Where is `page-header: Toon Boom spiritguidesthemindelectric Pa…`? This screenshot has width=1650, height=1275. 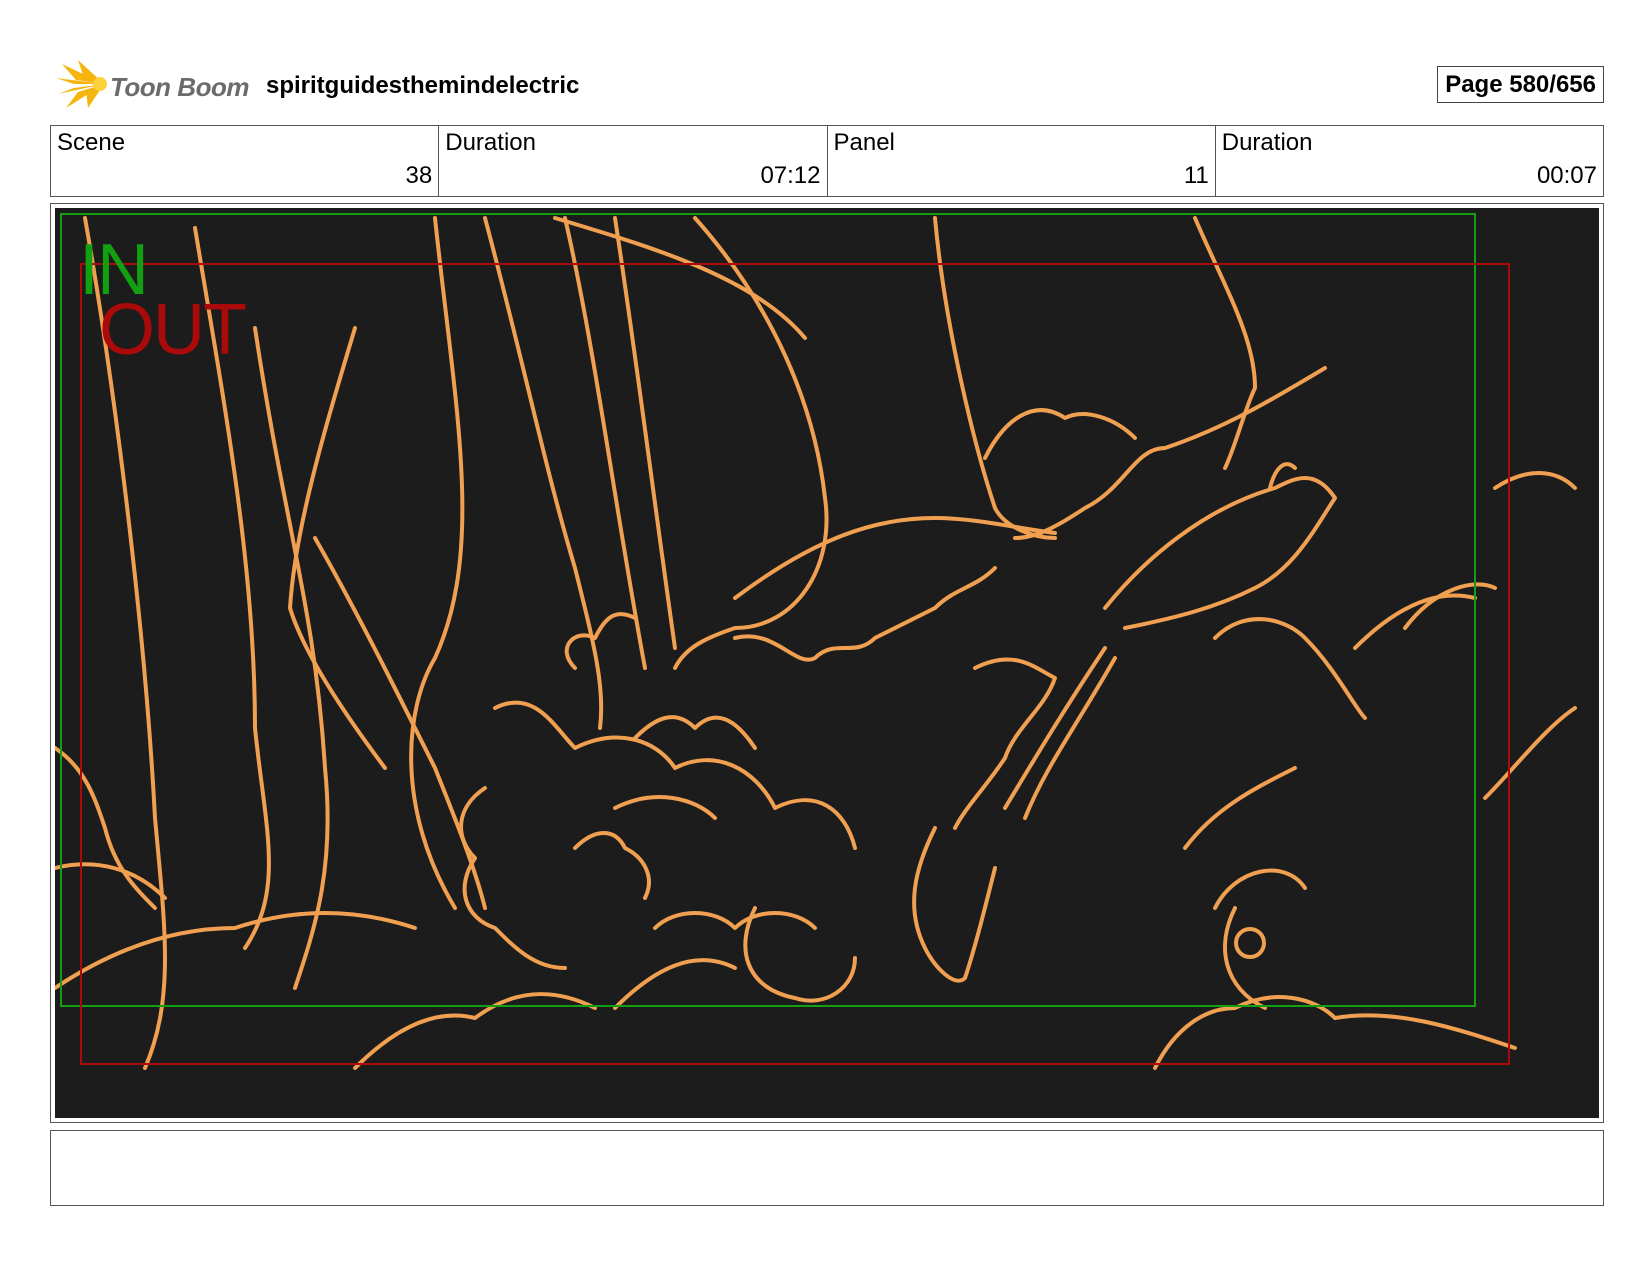 page-header: Toon Boom spiritguidesthemindelectric Pa… is located at coordinates (827, 84).